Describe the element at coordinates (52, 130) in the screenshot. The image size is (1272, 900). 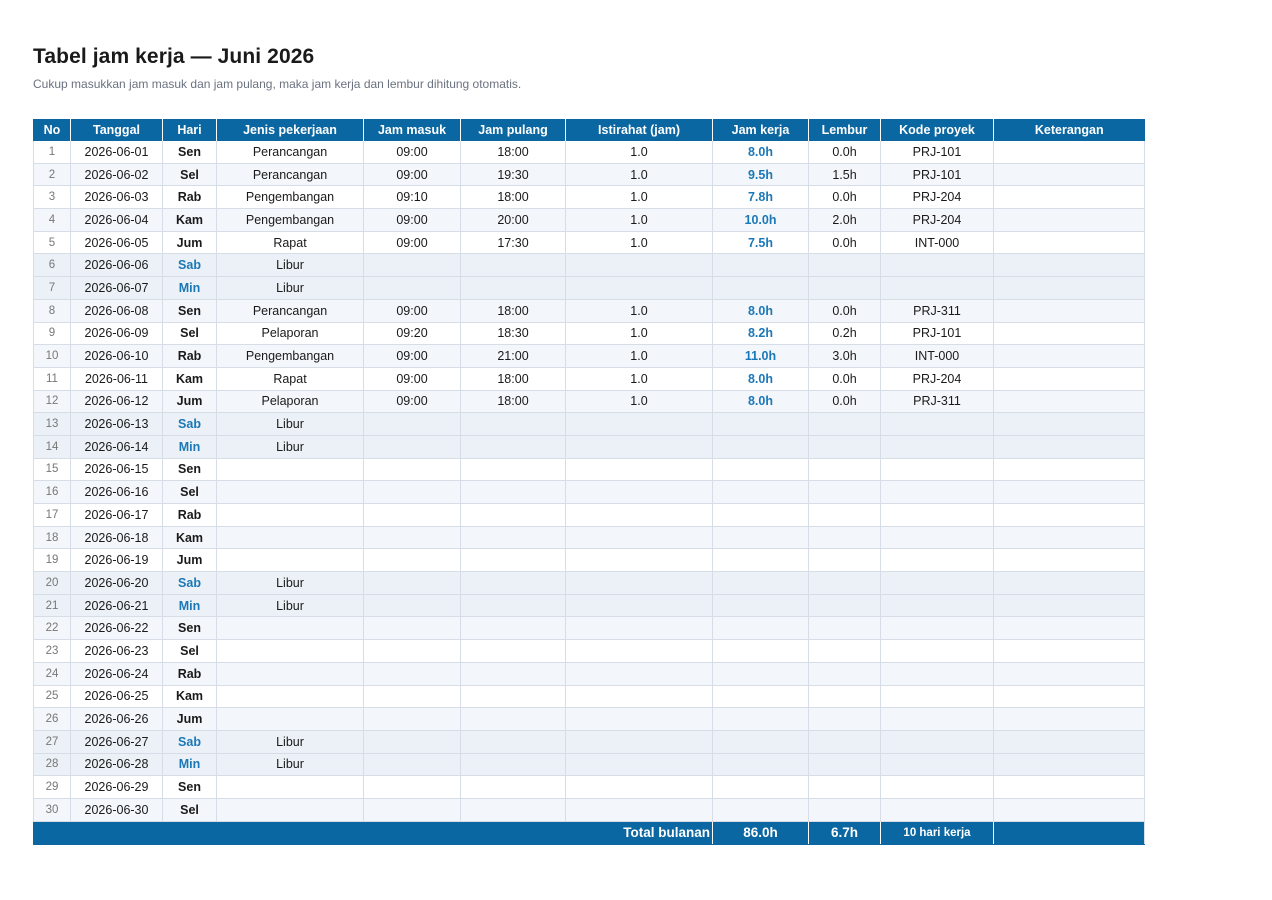
I see `column-header-no: No` at that location.